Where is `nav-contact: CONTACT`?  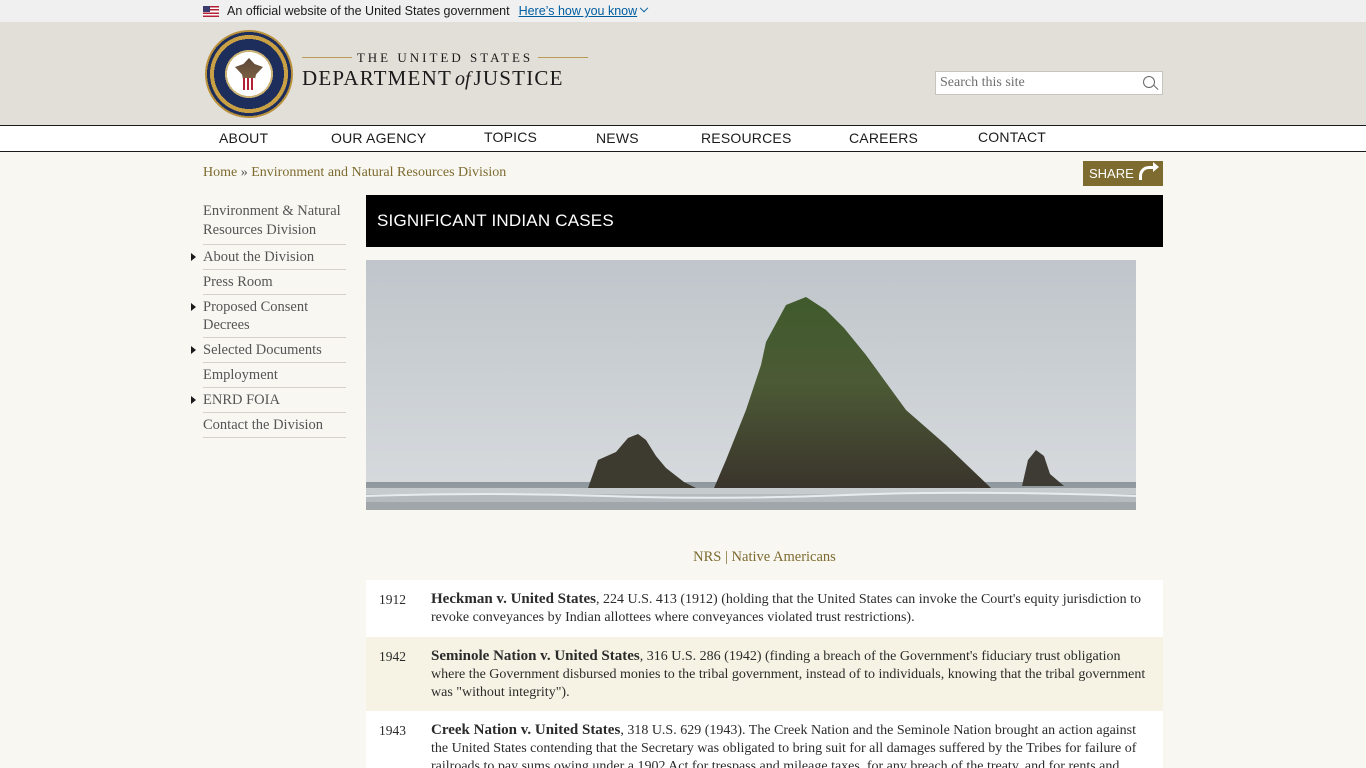
nav-contact: CONTACT is located at coordinates (1012, 137).